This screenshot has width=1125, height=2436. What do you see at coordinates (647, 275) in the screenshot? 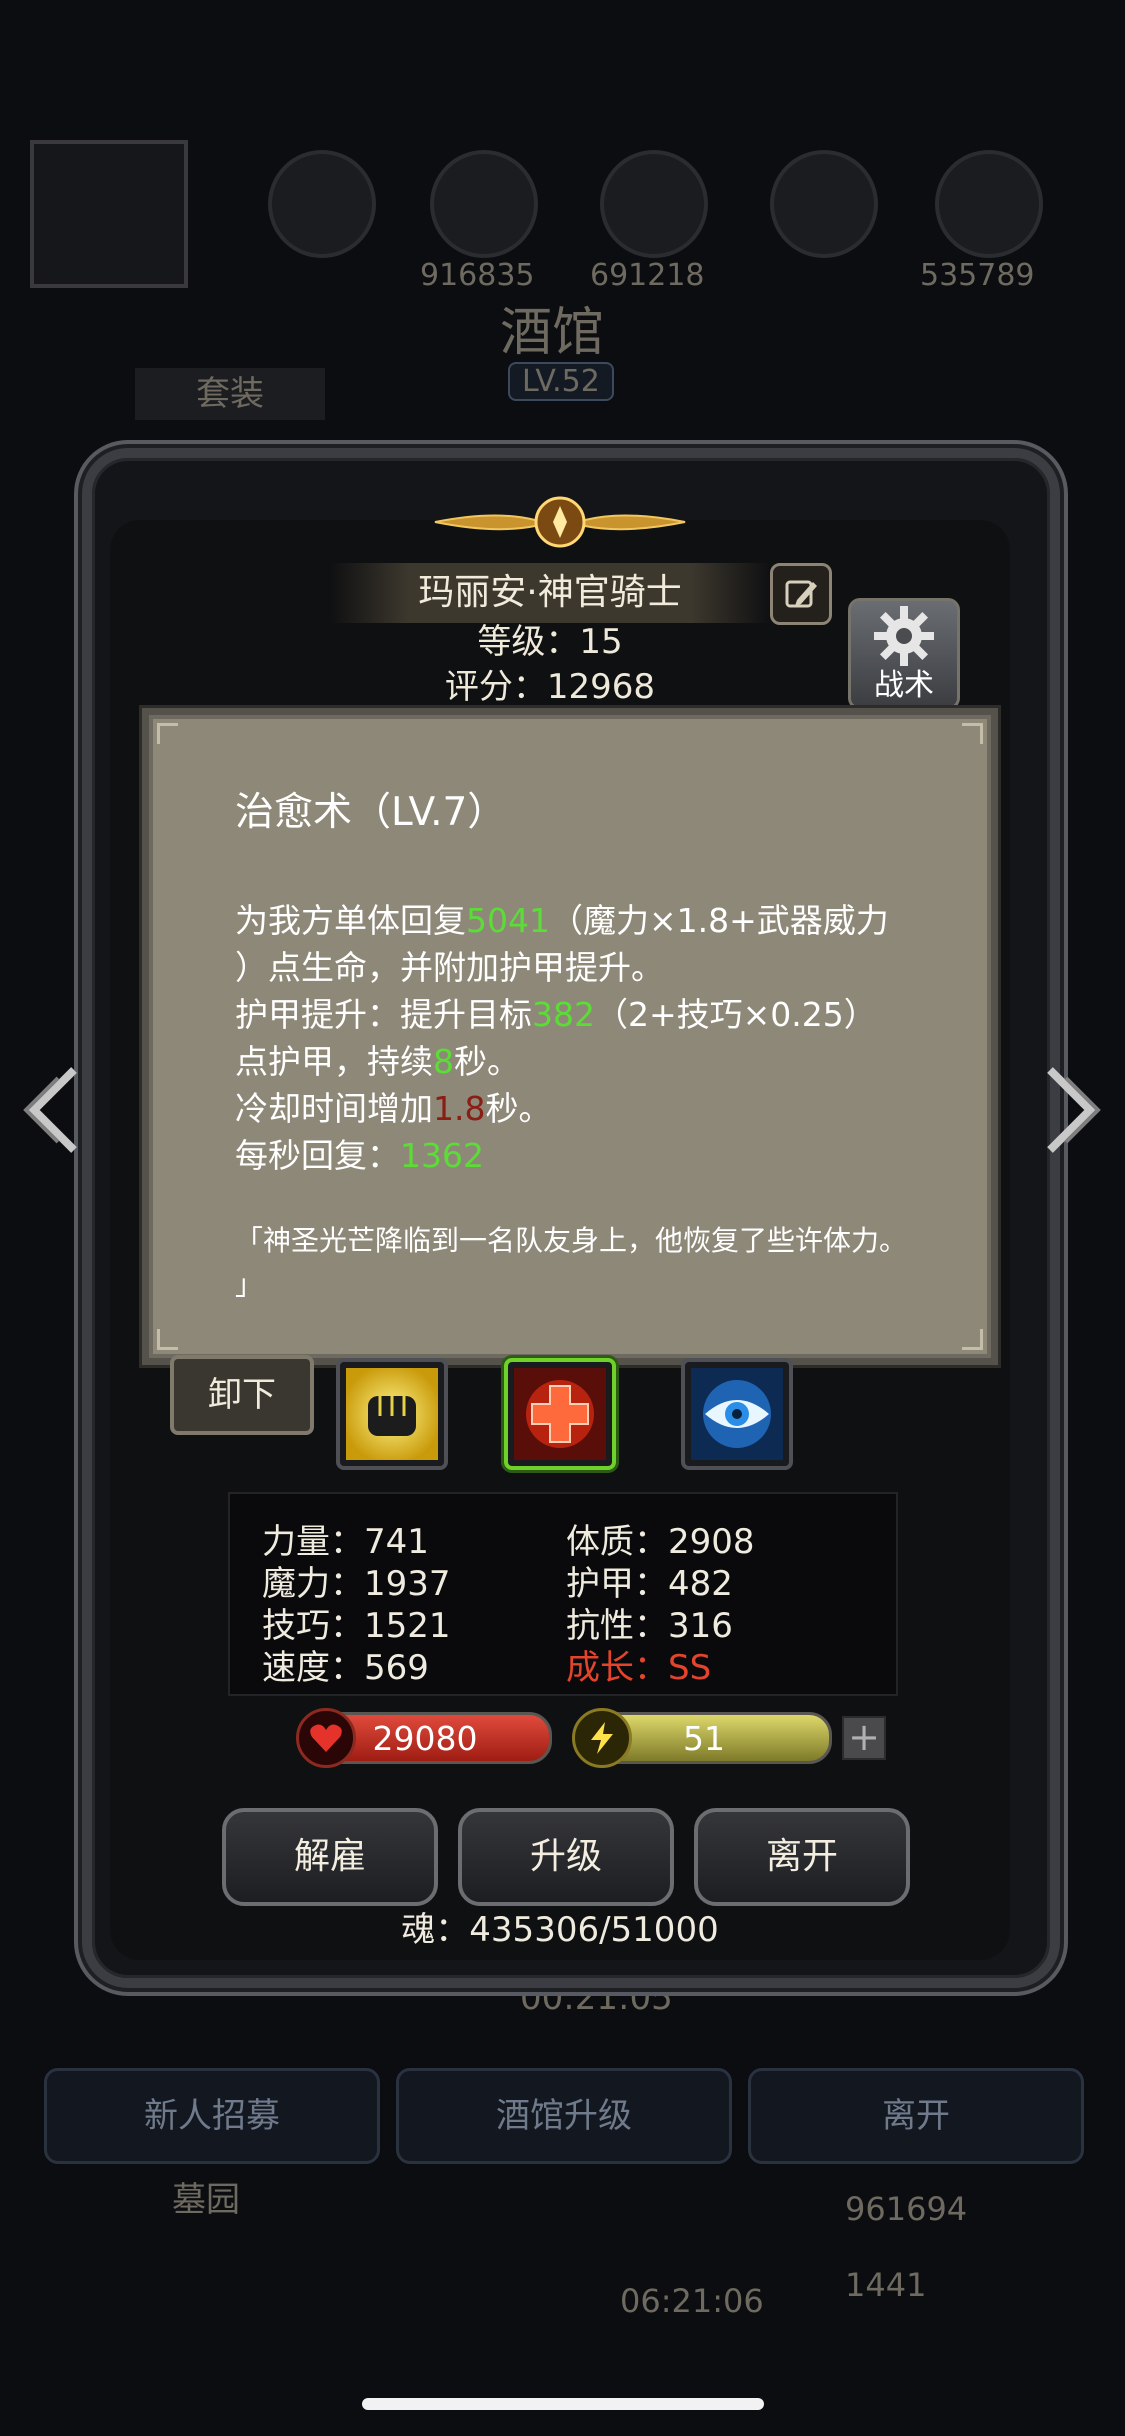
I see `top-number: 691218` at bounding box center [647, 275].